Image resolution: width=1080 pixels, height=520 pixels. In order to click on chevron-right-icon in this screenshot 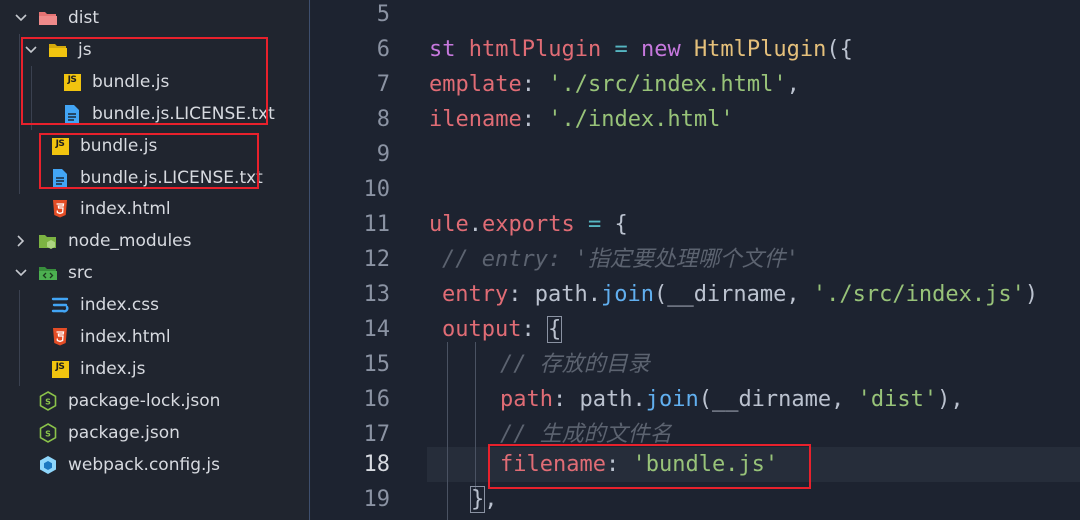, I will do `click(21, 241)`.